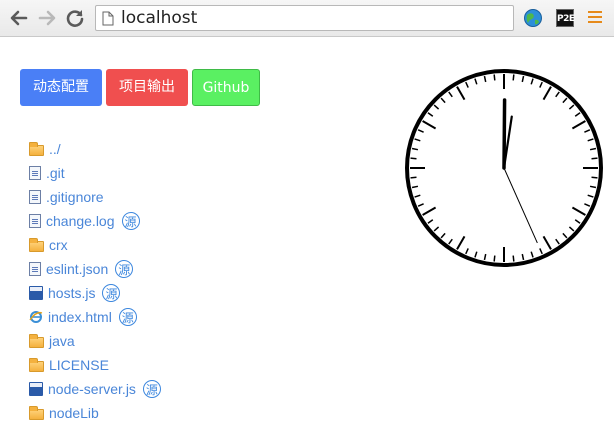  I want to click on html-file-icon, so click(36, 317).